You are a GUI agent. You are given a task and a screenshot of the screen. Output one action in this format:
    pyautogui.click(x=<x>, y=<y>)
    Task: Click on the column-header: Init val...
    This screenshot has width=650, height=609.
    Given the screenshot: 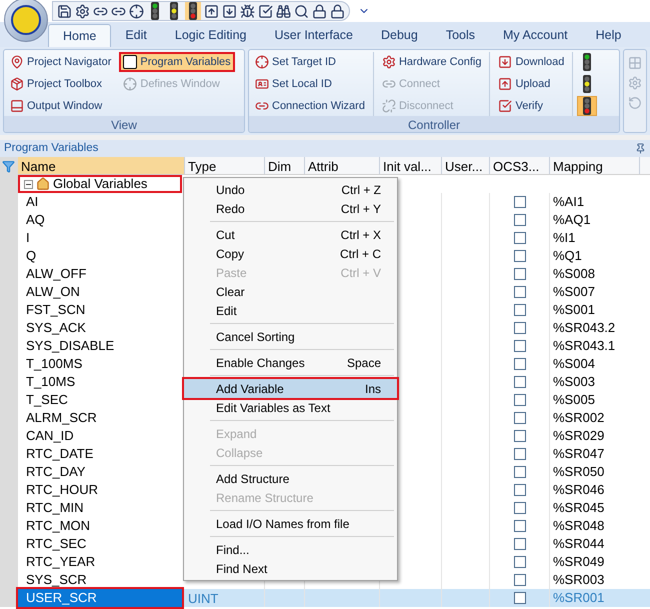 What is the action you would take?
    pyautogui.click(x=411, y=165)
    